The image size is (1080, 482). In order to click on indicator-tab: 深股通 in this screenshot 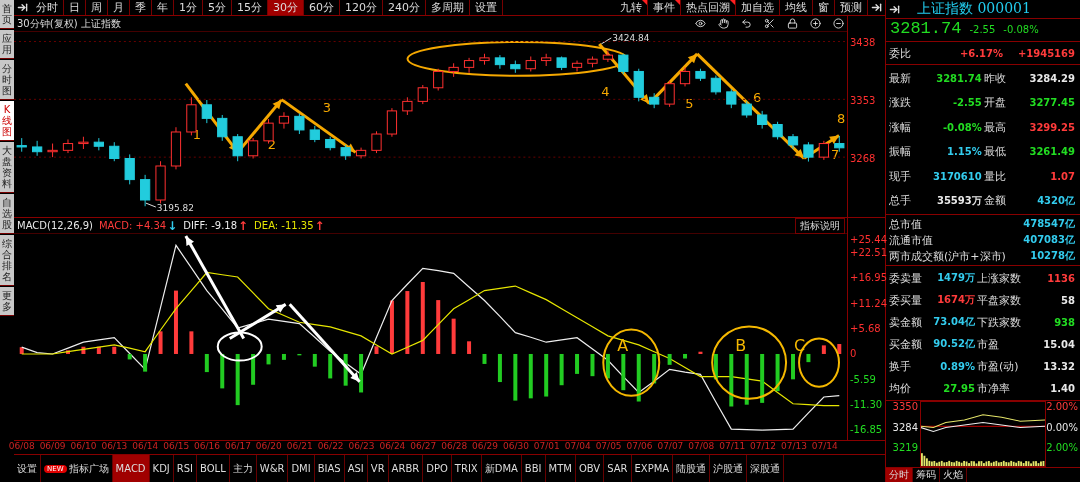, I will do `click(766, 468)`.